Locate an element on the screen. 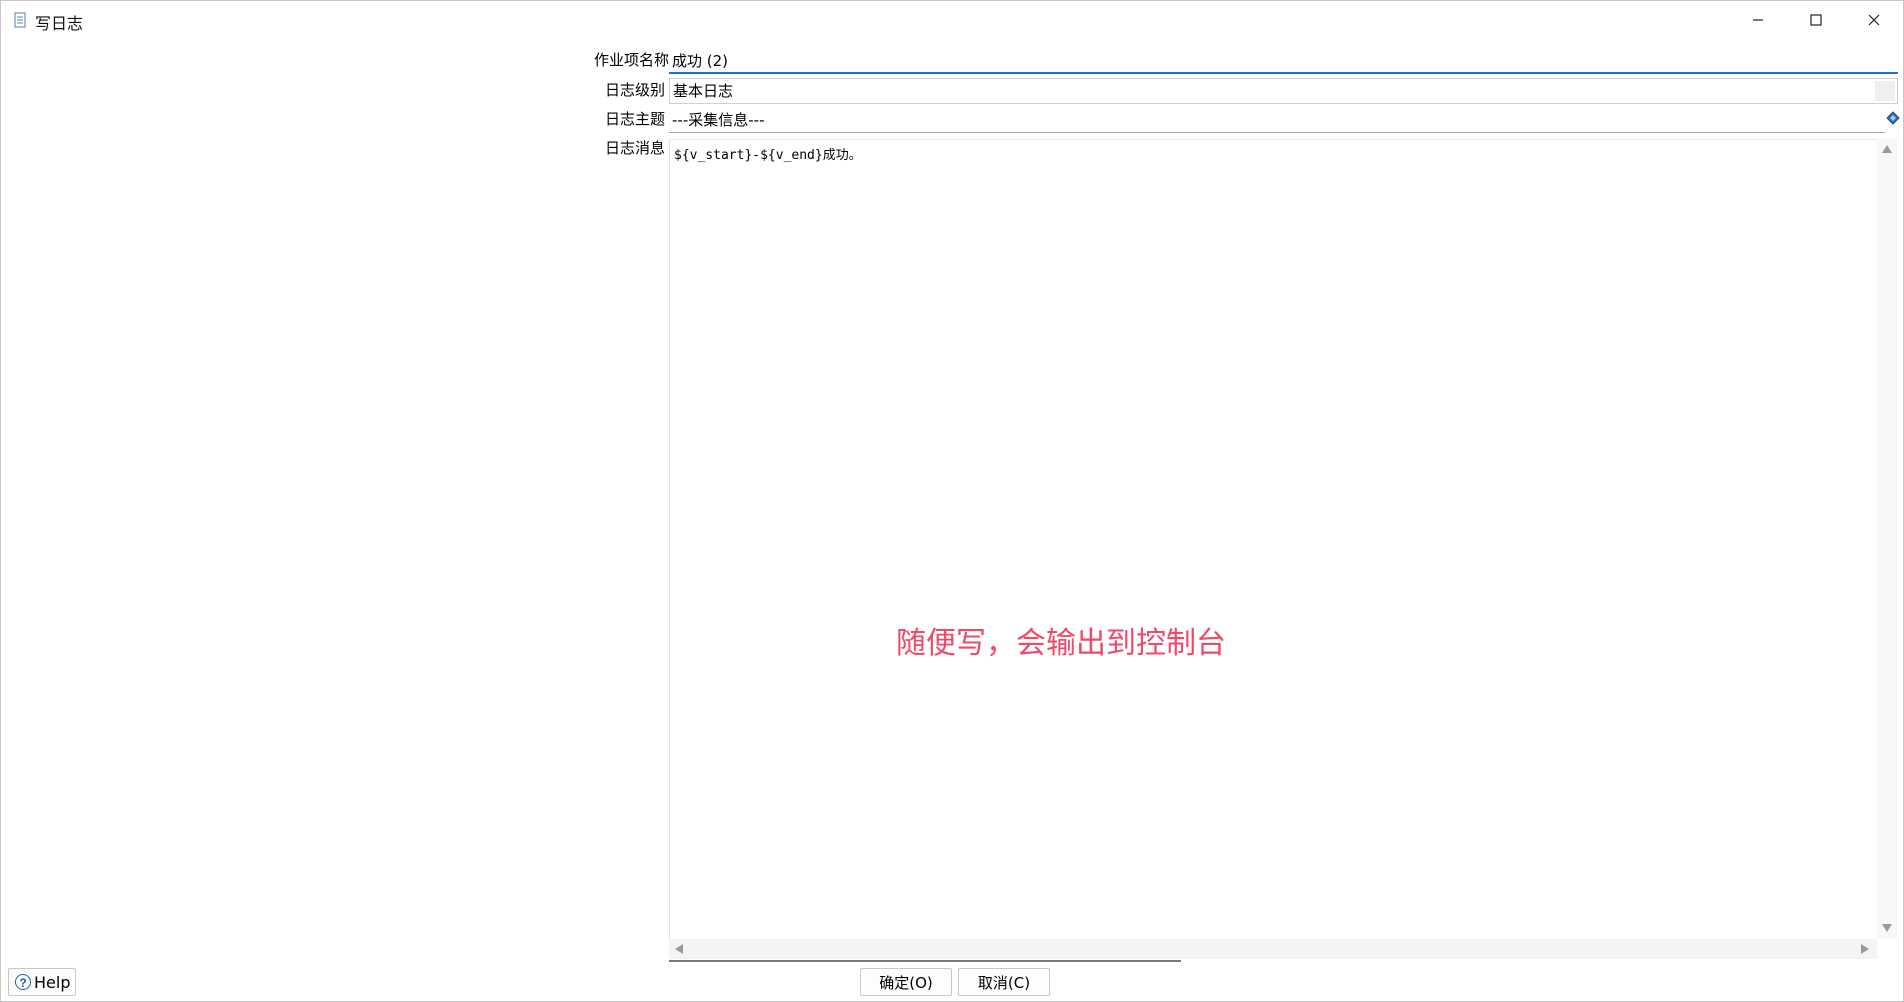 This screenshot has width=1904, height=1002. dropdown-button is located at coordinates (1885, 91).